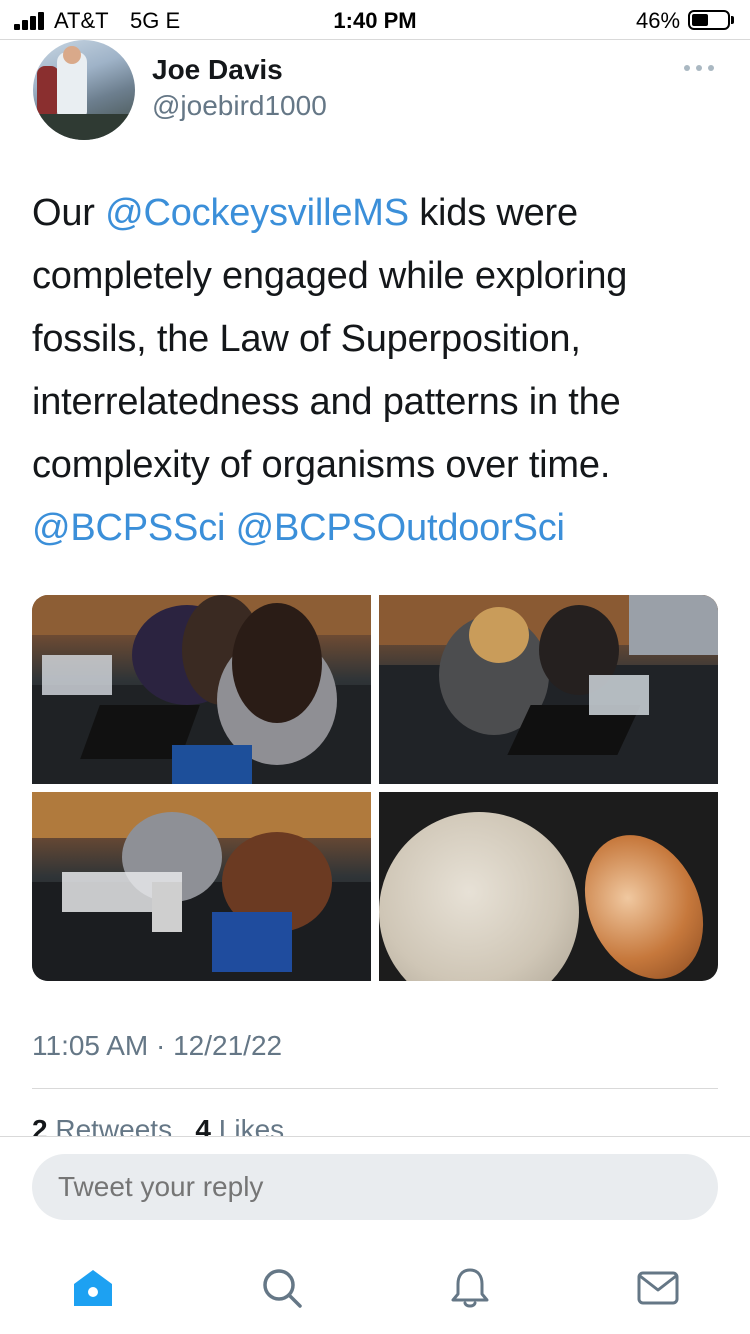 This screenshot has height=1334, width=750. I want to click on home-icon, so click(93, 1288).